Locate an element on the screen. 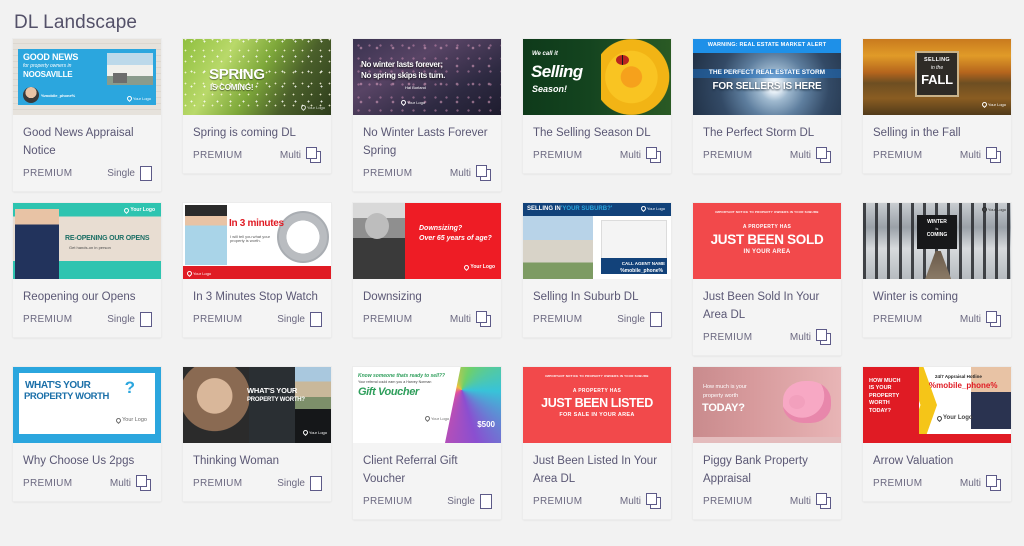 The width and height of the screenshot is (1024, 546). page-type-label: Single is located at coordinates (631, 319).